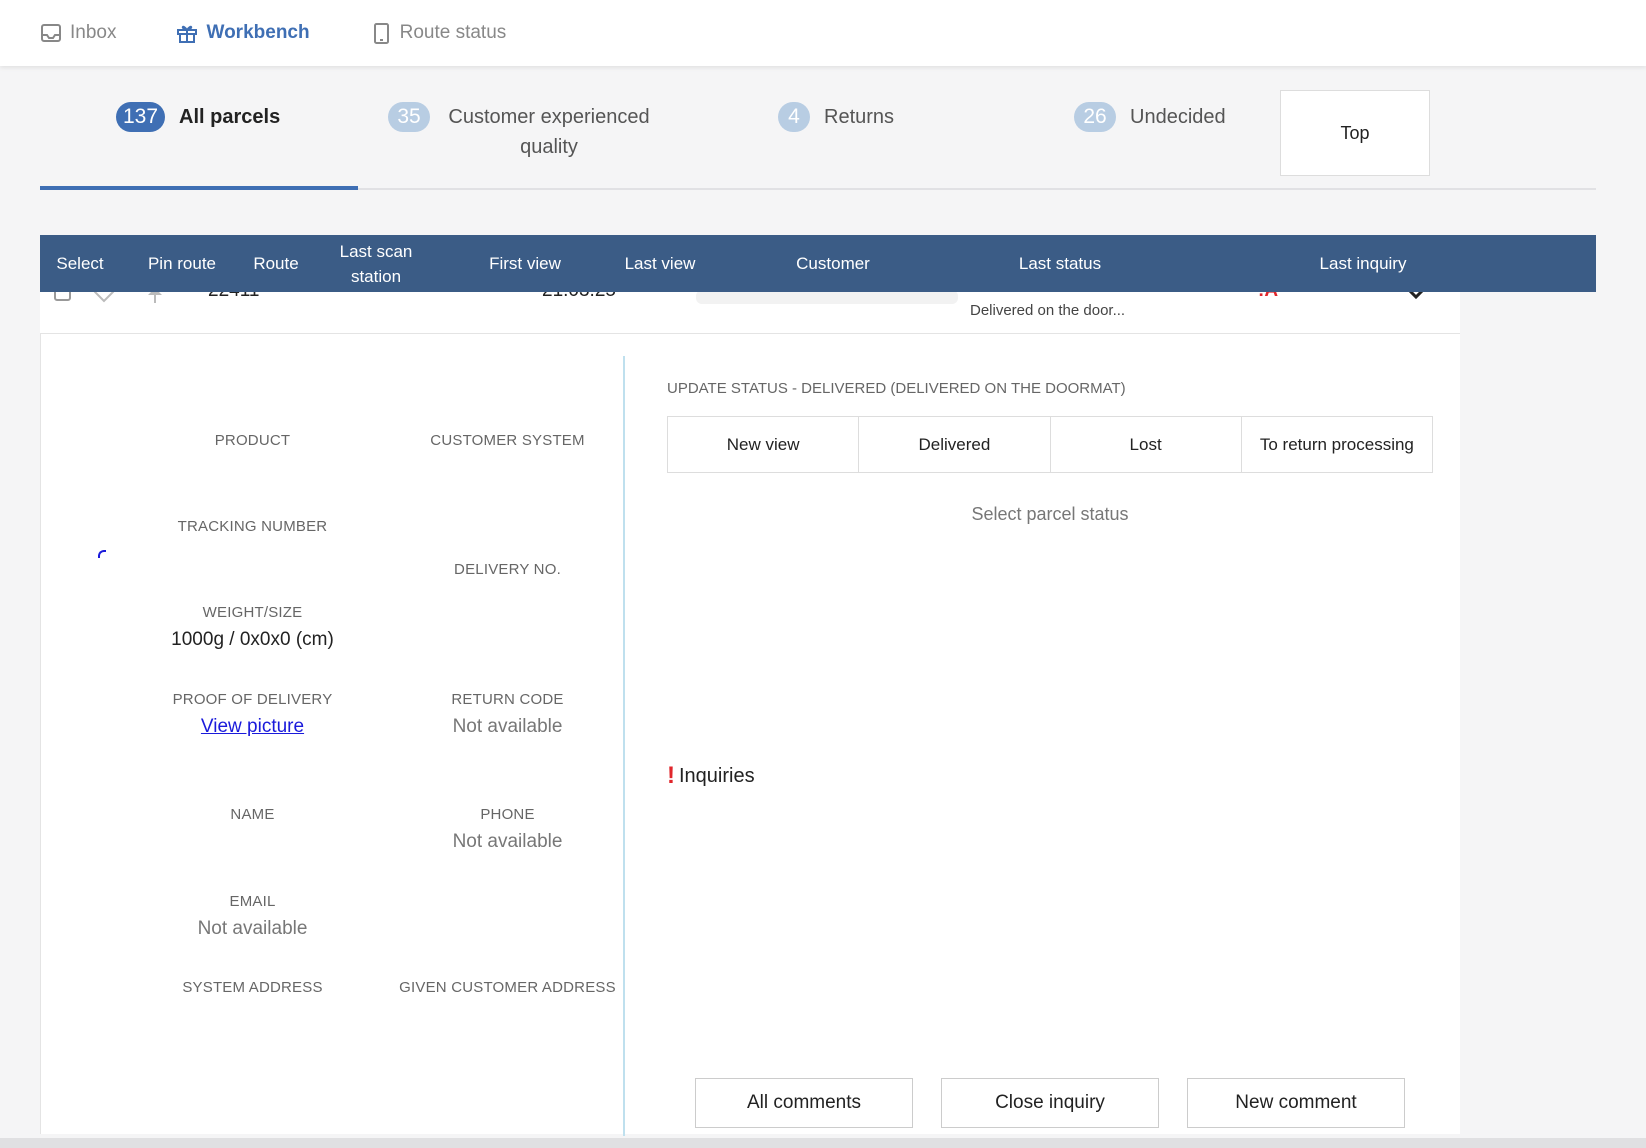 The width and height of the screenshot is (1646, 1148). Describe the element at coordinates (252, 901) in the screenshot. I see `email-label: EMAIL` at that location.